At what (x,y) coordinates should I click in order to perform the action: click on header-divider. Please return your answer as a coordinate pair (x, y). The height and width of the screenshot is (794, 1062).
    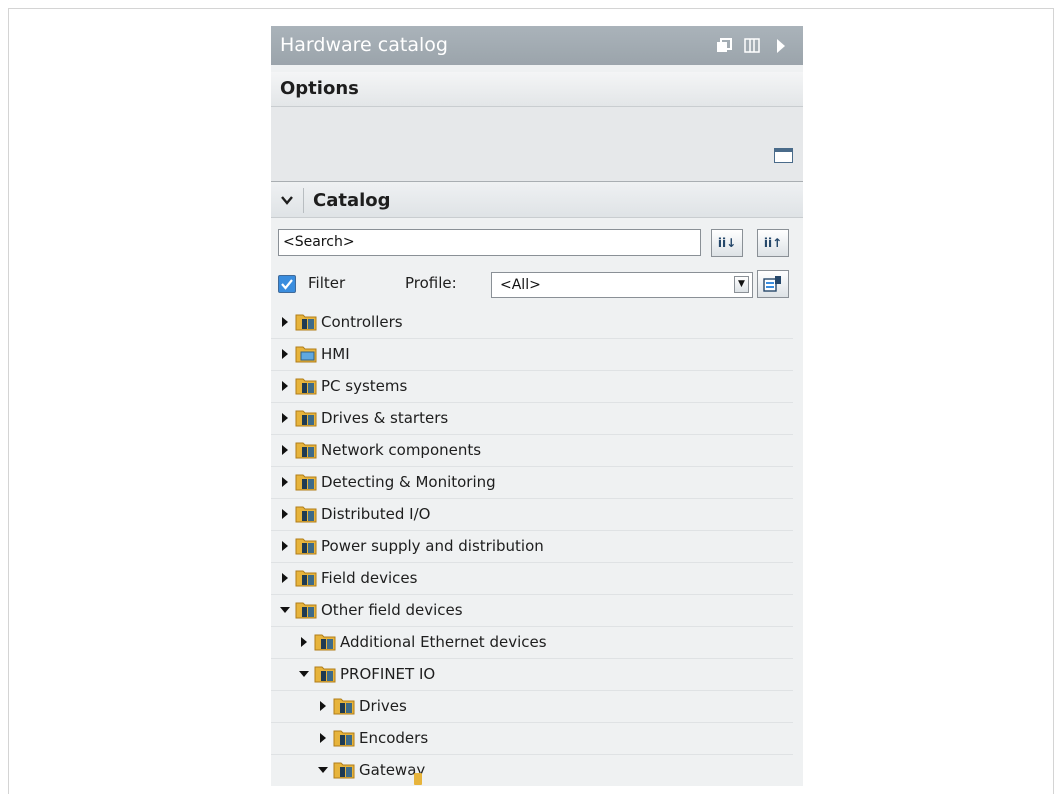
    Looking at the image, I should click on (303, 200).